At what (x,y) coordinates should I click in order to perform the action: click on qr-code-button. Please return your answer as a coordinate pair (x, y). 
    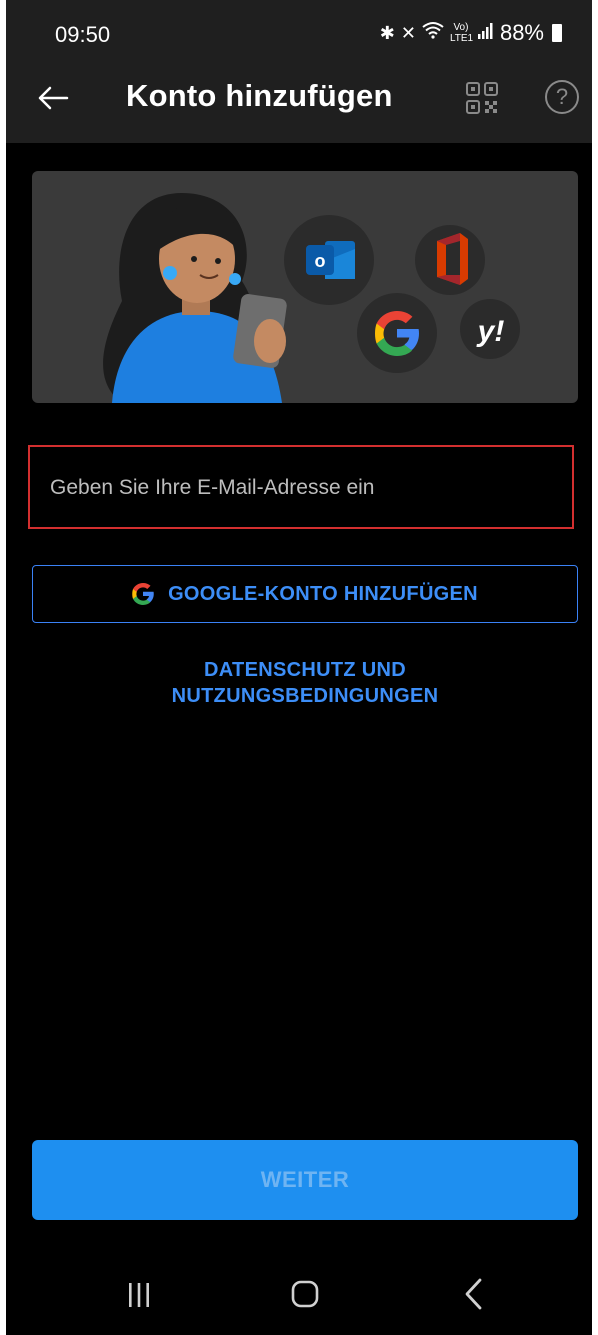
    Looking at the image, I should click on (482, 98).